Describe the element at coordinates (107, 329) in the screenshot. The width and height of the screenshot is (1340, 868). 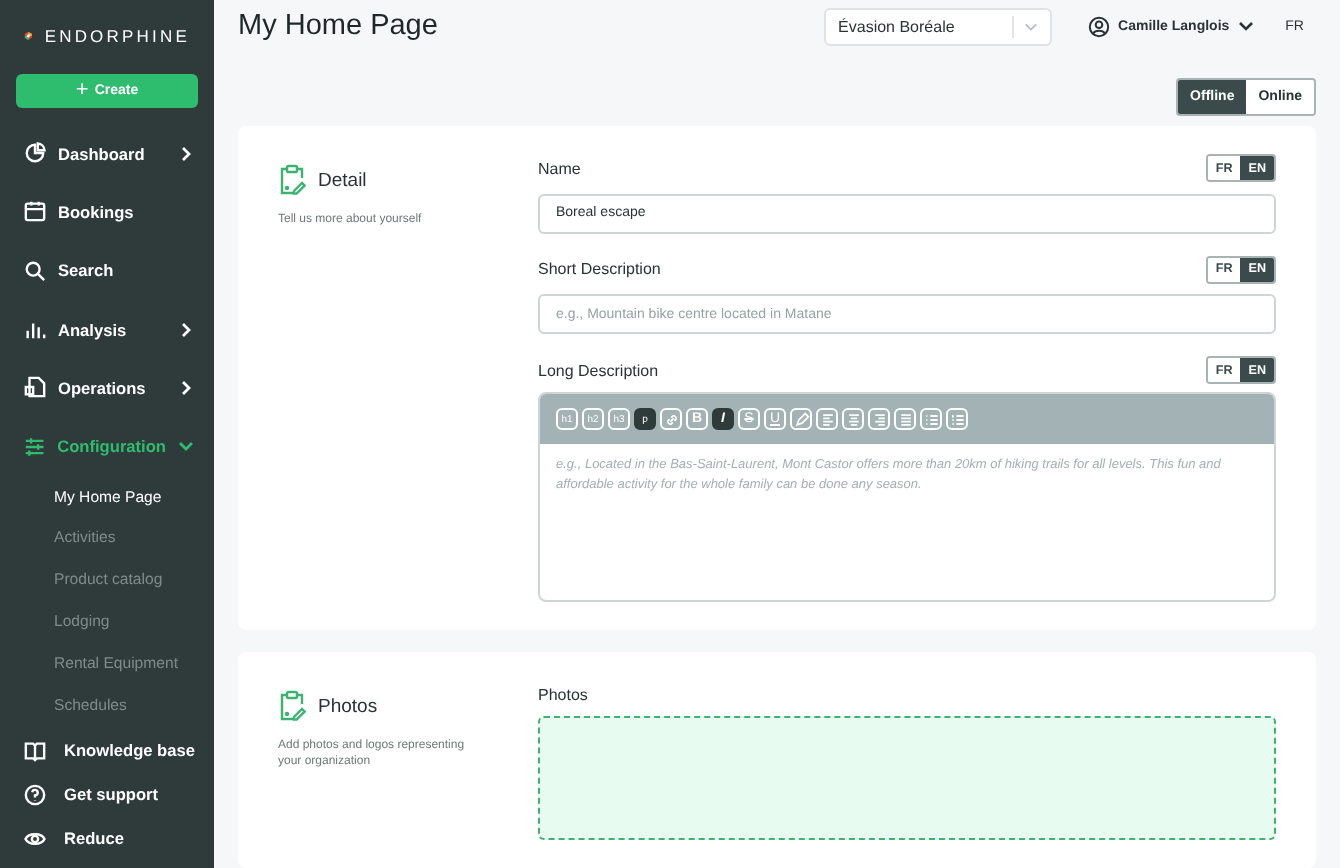
I see `nav-item: Analysis` at that location.